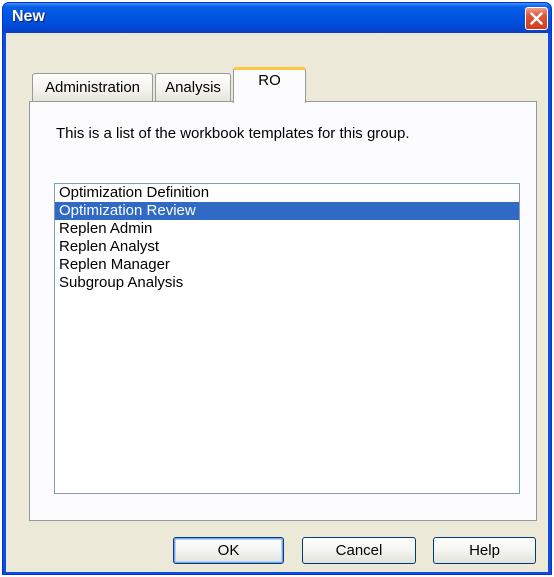  I want to click on list-item: Replen Manager, so click(287, 265).